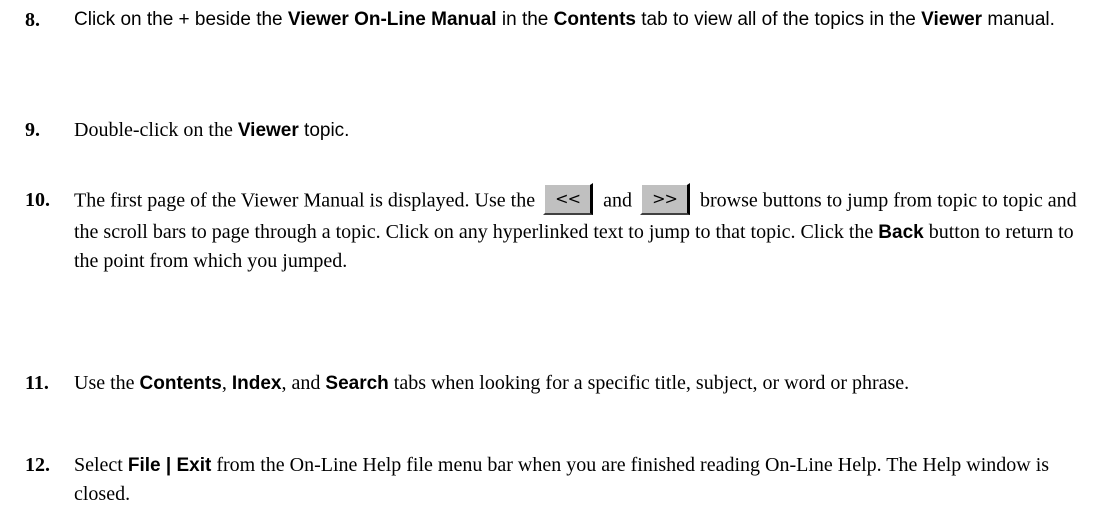 Image resolution: width=1100 pixels, height=515 pixels. I want to click on text-run: Select, so click(101, 465).